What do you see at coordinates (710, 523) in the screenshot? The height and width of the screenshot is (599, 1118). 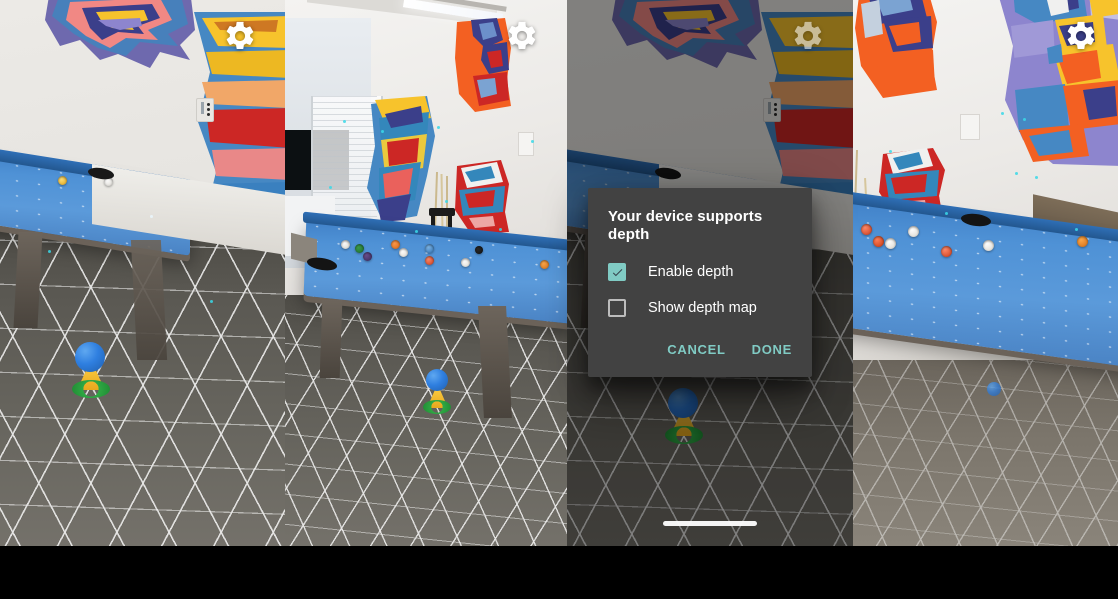 I see `home-indicator` at bounding box center [710, 523].